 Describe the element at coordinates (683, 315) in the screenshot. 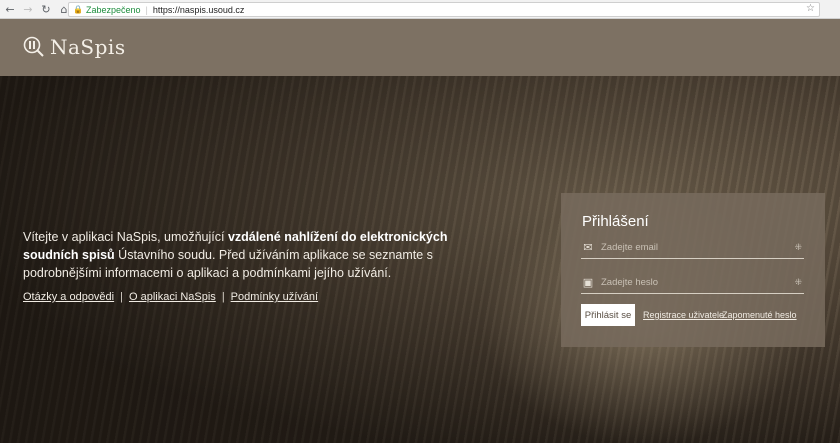

I see `register-link: Registrace uživatele` at that location.